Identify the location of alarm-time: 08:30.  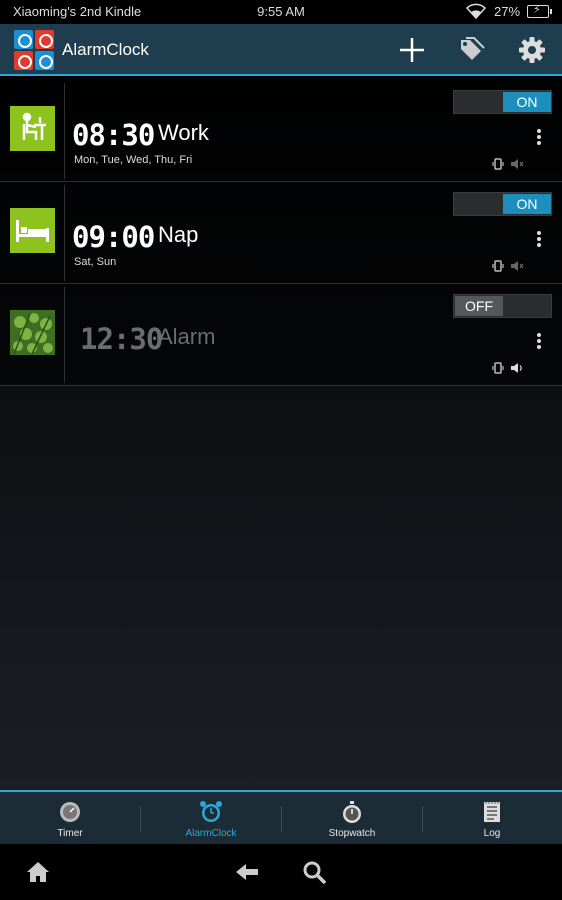
(113, 135).